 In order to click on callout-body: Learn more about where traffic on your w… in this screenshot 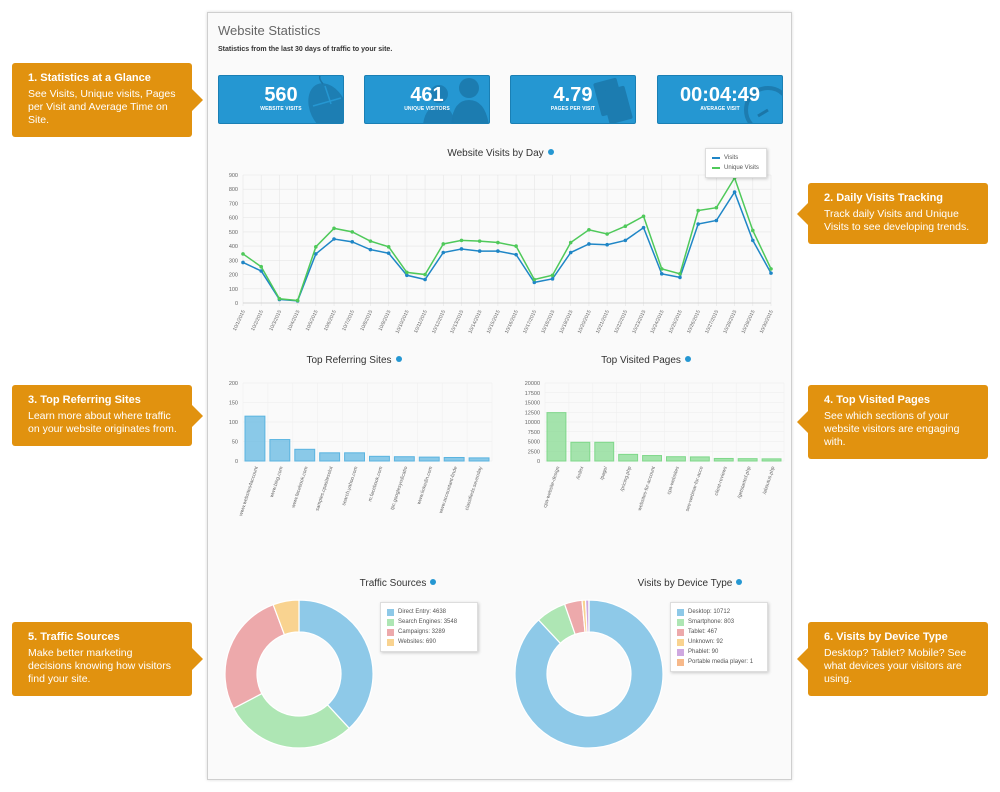, I will do `click(102, 422)`.